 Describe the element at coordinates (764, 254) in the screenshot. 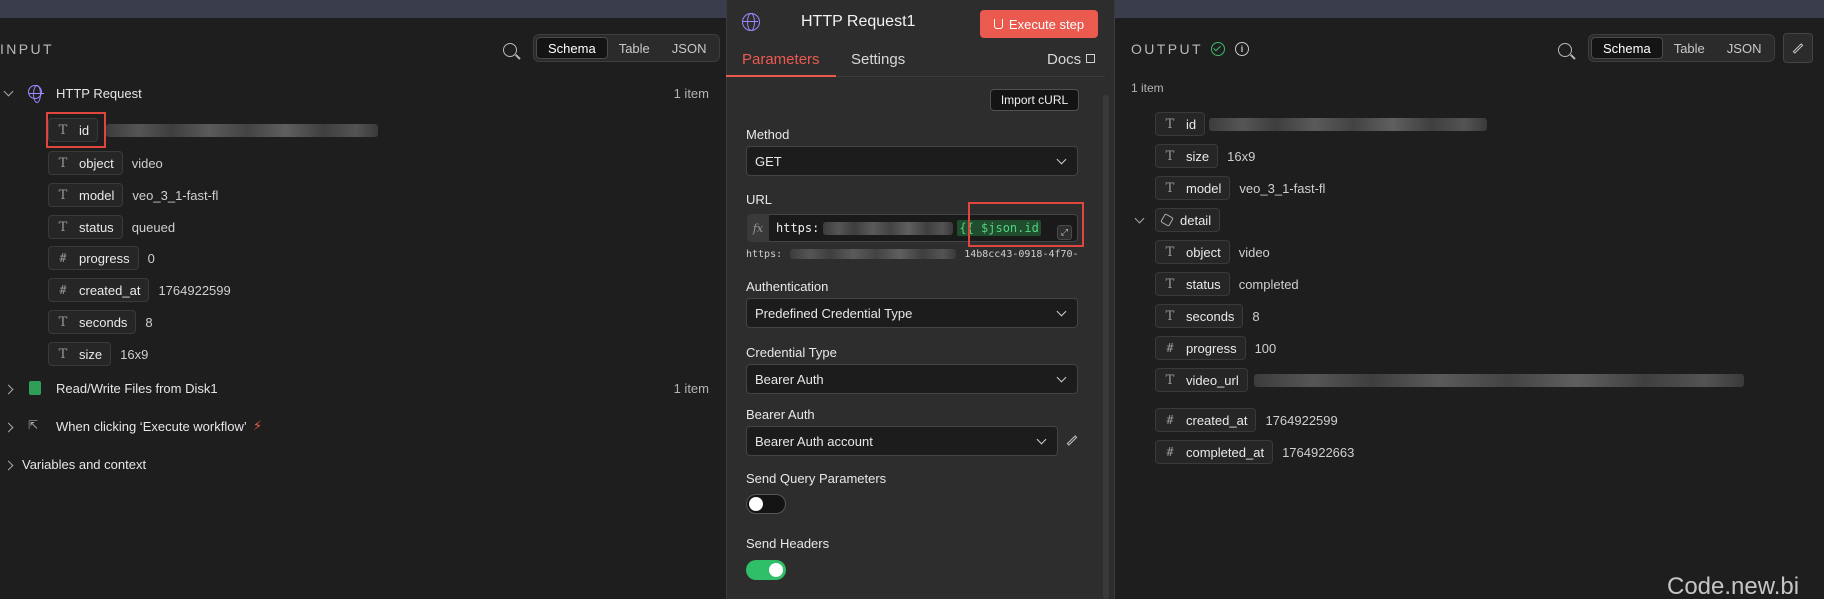

I see `url-preview-prefix: https:` at that location.